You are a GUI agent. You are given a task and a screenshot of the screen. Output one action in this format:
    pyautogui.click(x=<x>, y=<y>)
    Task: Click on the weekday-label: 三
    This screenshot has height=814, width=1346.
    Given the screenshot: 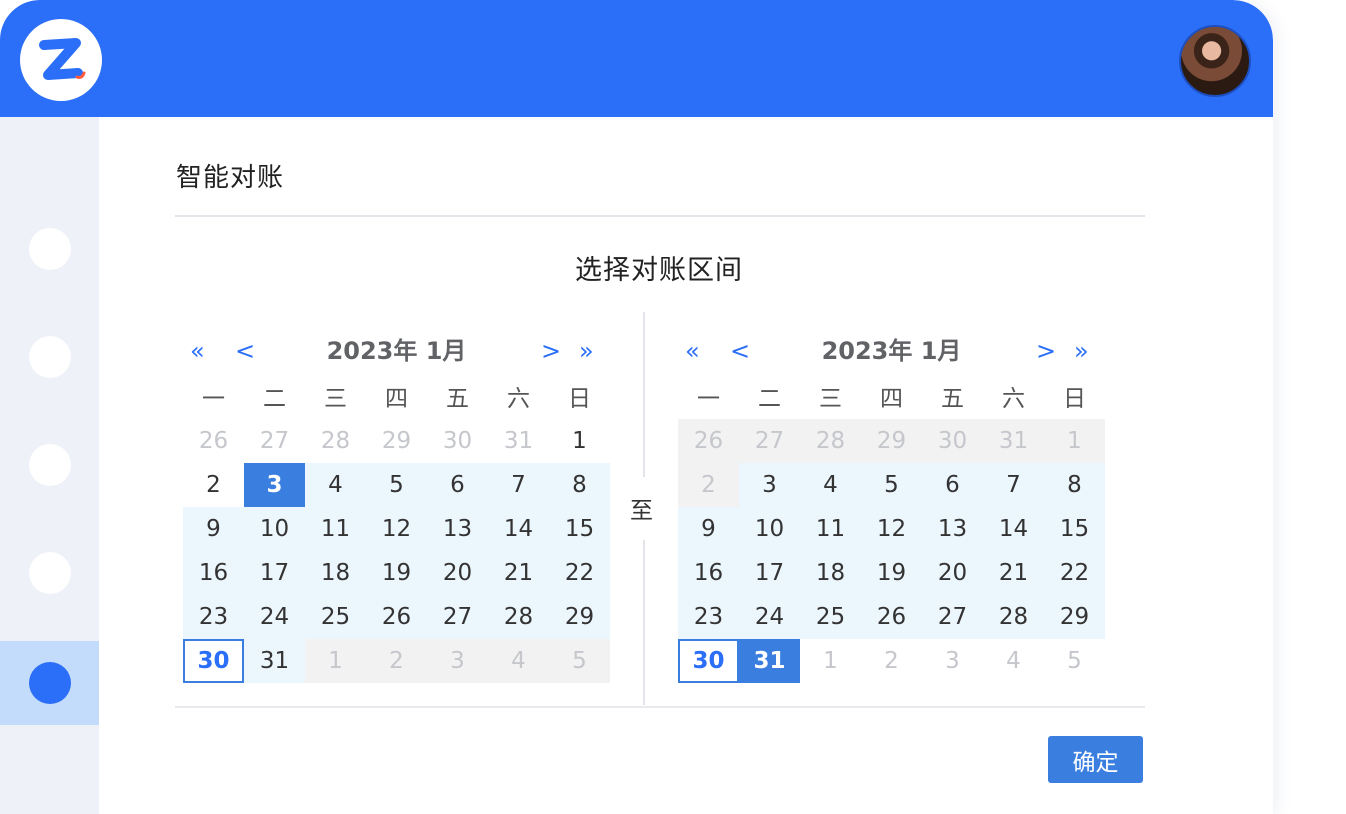 What is the action you would take?
    pyautogui.click(x=830, y=398)
    